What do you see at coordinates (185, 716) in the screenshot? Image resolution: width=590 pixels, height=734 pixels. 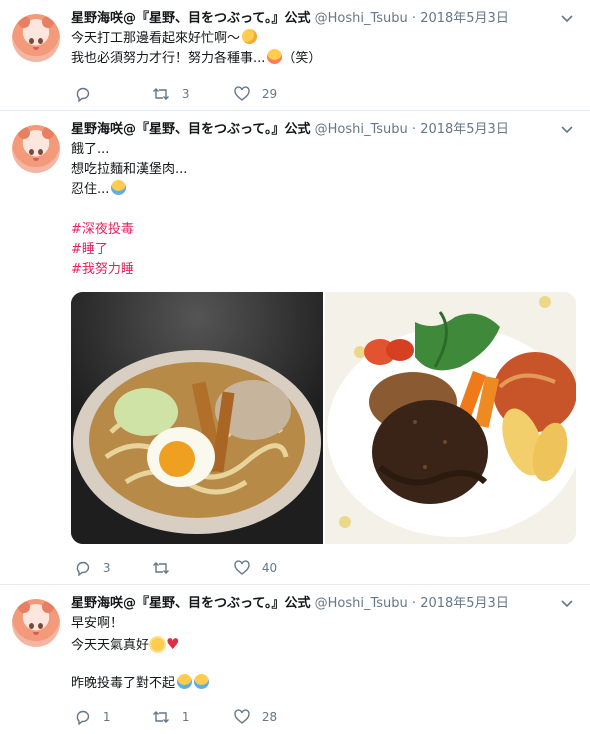 I see `retweet-count: 1` at bounding box center [185, 716].